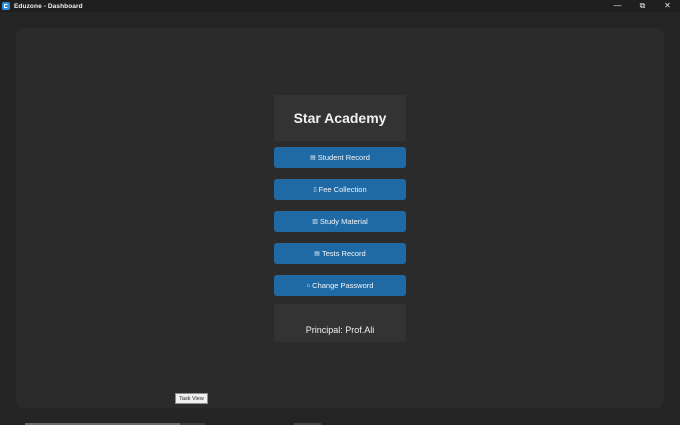  I want to click on app-logo-icon, so click(6, 6).